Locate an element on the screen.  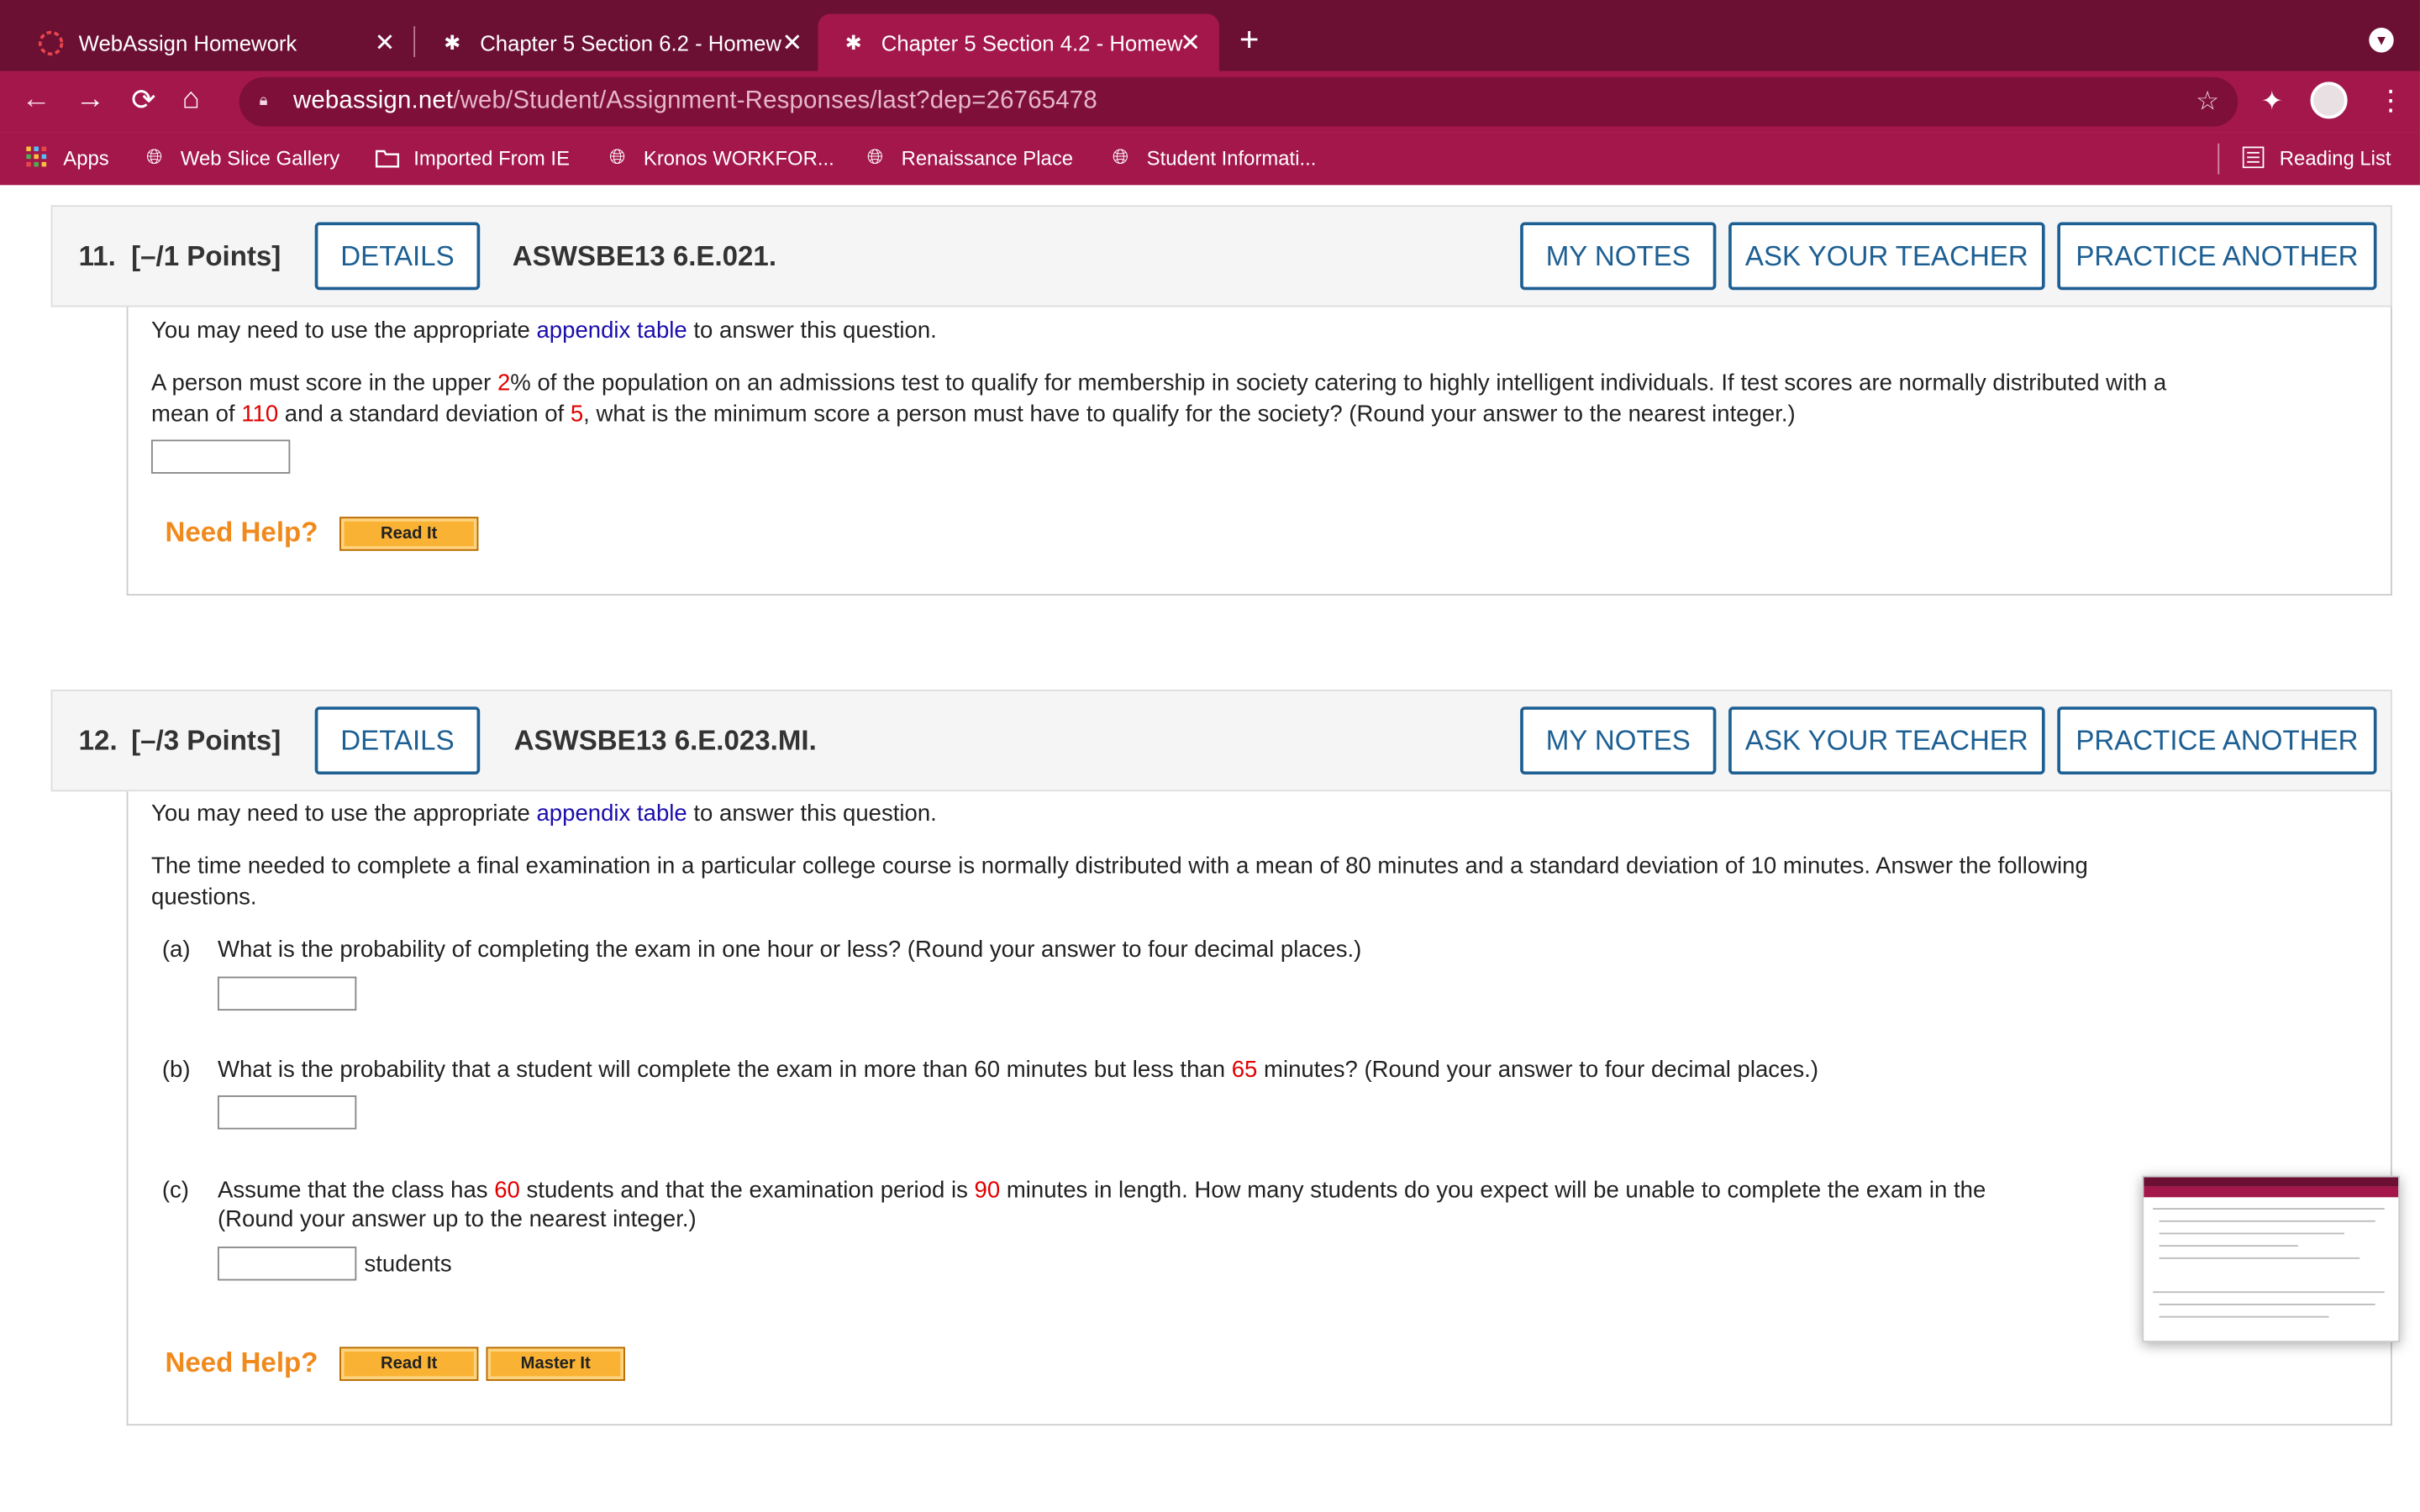
question-number: 11. is located at coordinates (97, 256).